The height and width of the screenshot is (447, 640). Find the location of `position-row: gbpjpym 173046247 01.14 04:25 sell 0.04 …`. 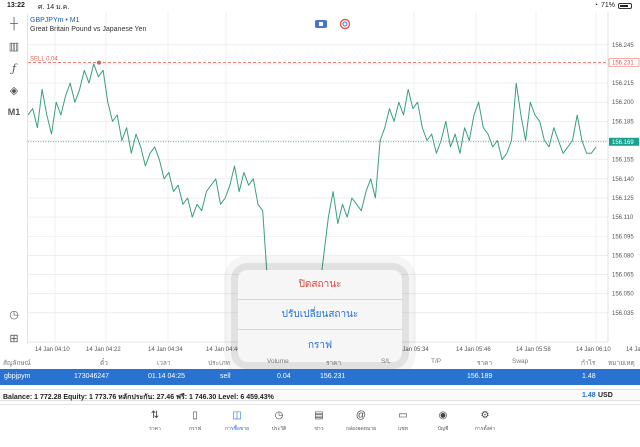

position-row: gbpjpym 173046247 01.14 04:25 sell 0.04 … is located at coordinates (320, 377).